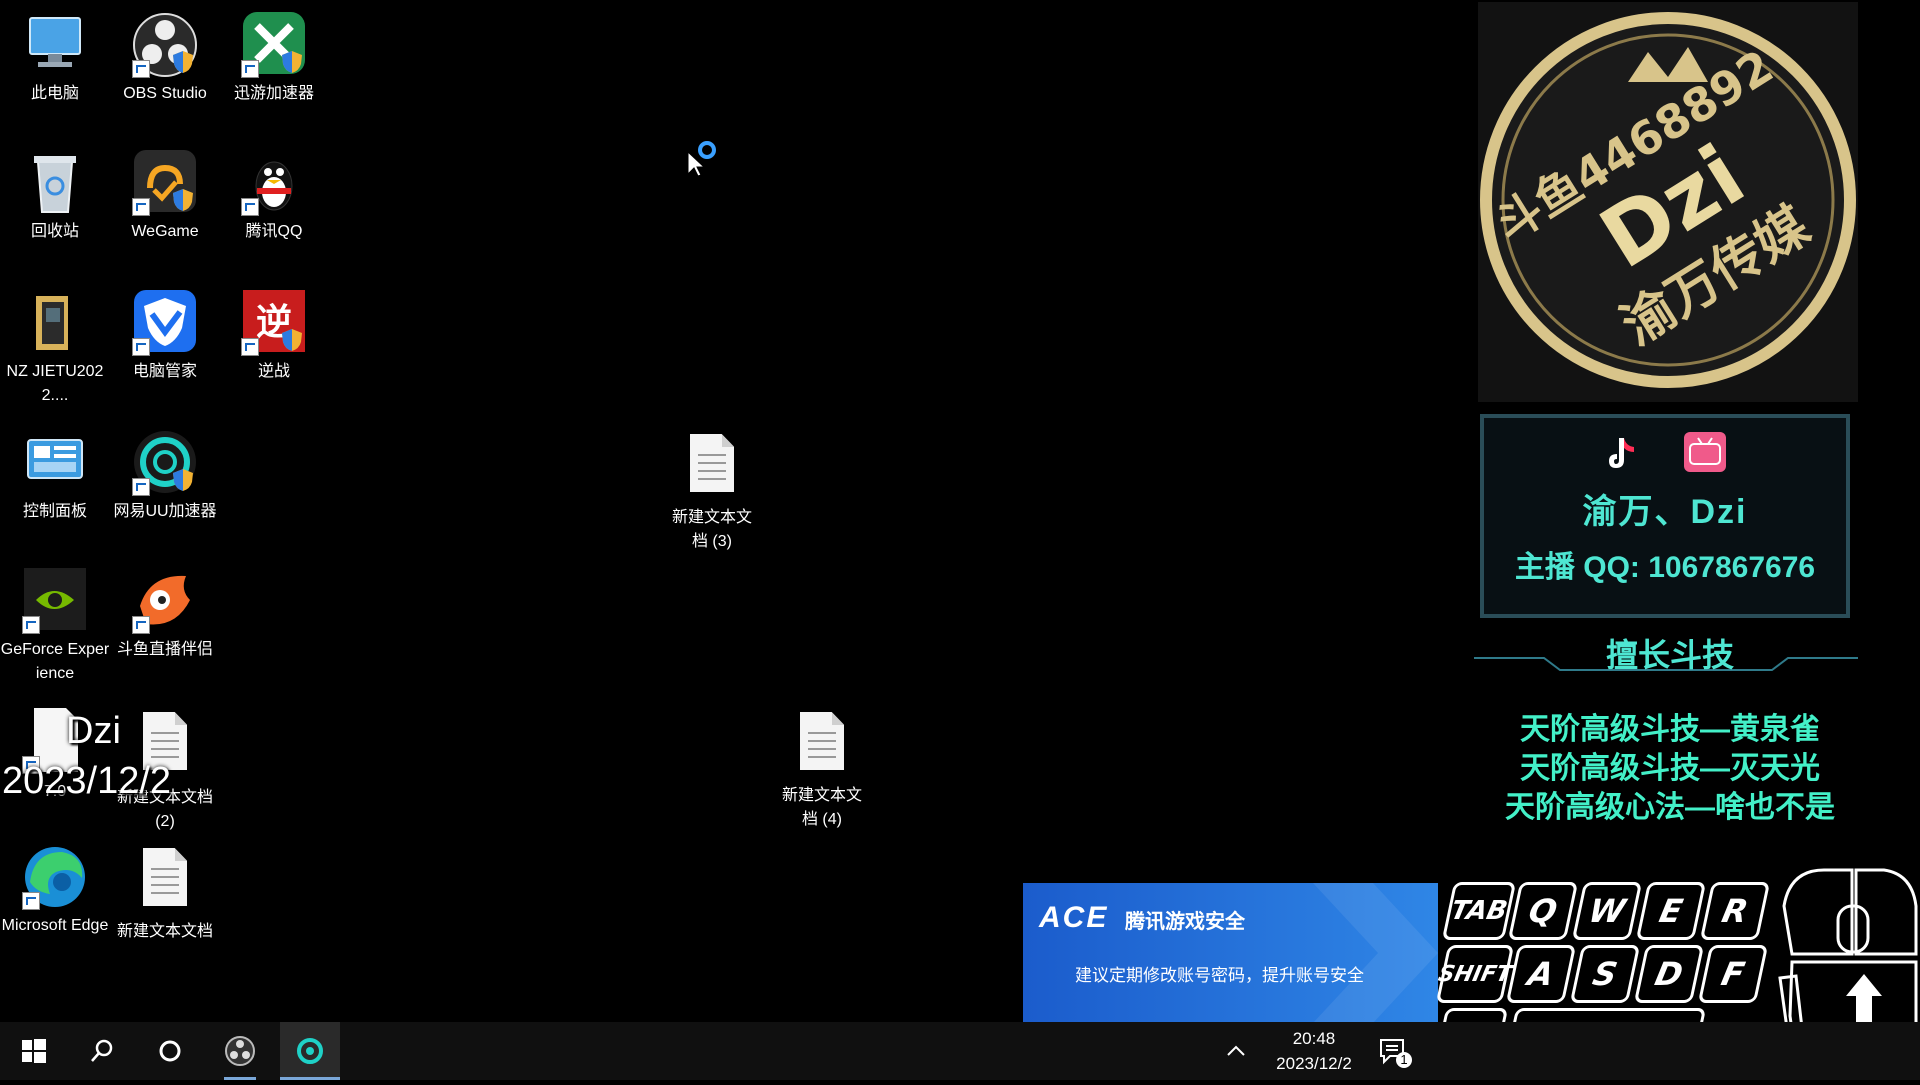  What do you see at coordinates (703, 158) in the screenshot?
I see `busy-cursor-icon` at bounding box center [703, 158].